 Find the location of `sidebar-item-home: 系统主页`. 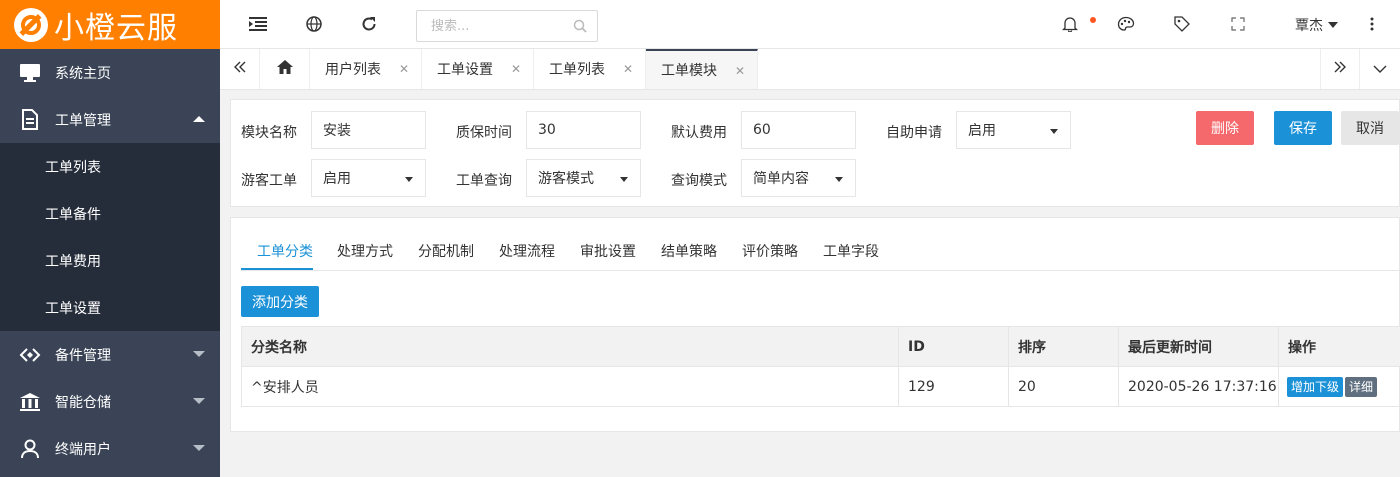

sidebar-item-home: 系统主页 is located at coordinates (110, 72).